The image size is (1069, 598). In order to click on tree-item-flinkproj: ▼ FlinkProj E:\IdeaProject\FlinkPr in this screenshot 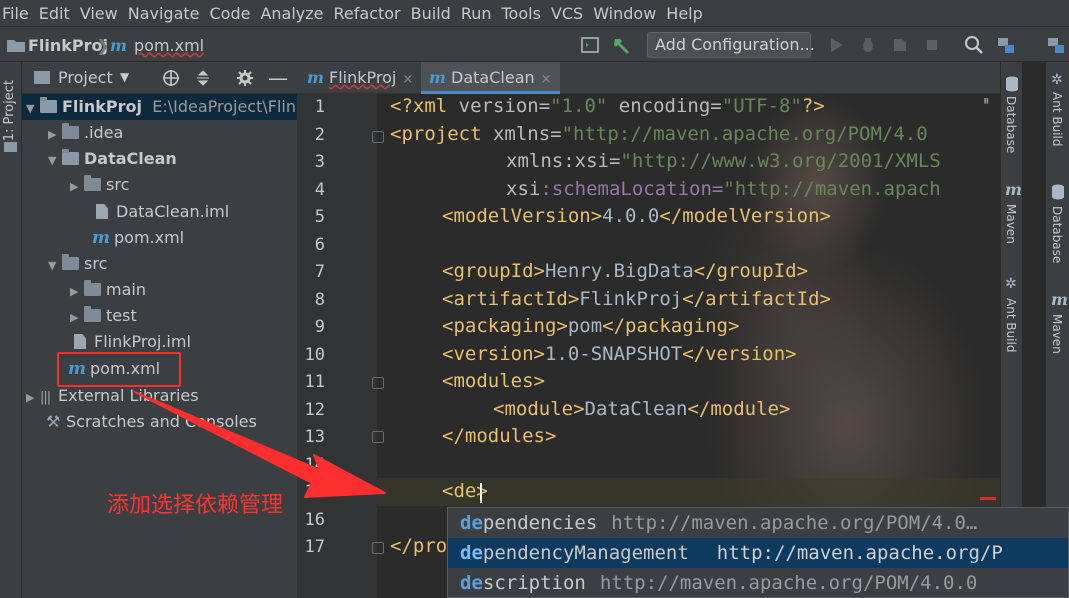, I will do `click(159, 107)`.